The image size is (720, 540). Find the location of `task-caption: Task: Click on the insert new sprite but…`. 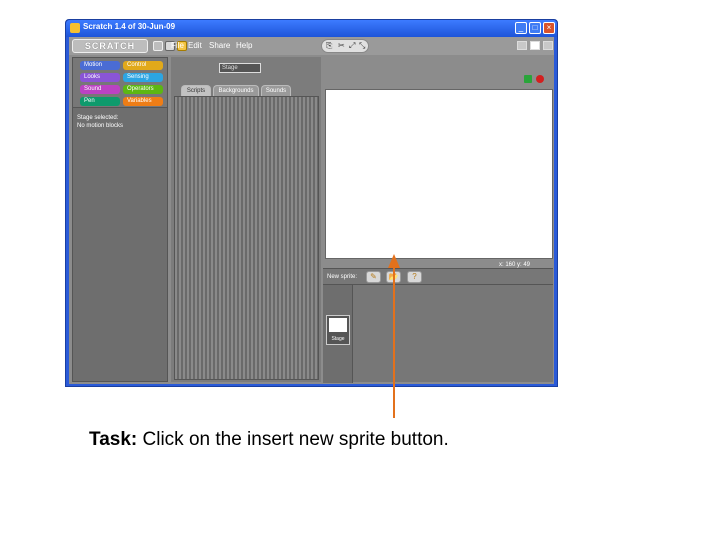

task-caption: Task: Click on the insert new sprite but… is located at coordinates (269, 440).